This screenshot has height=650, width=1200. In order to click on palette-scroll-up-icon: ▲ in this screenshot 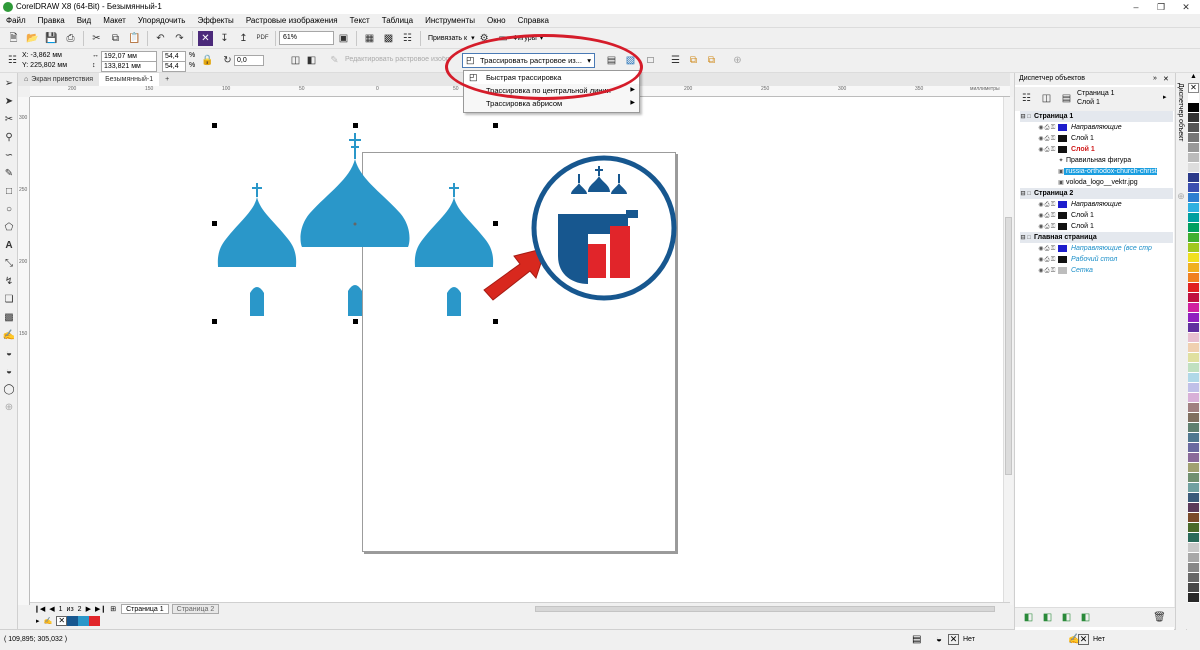, I will do `click(1193, 78)`.